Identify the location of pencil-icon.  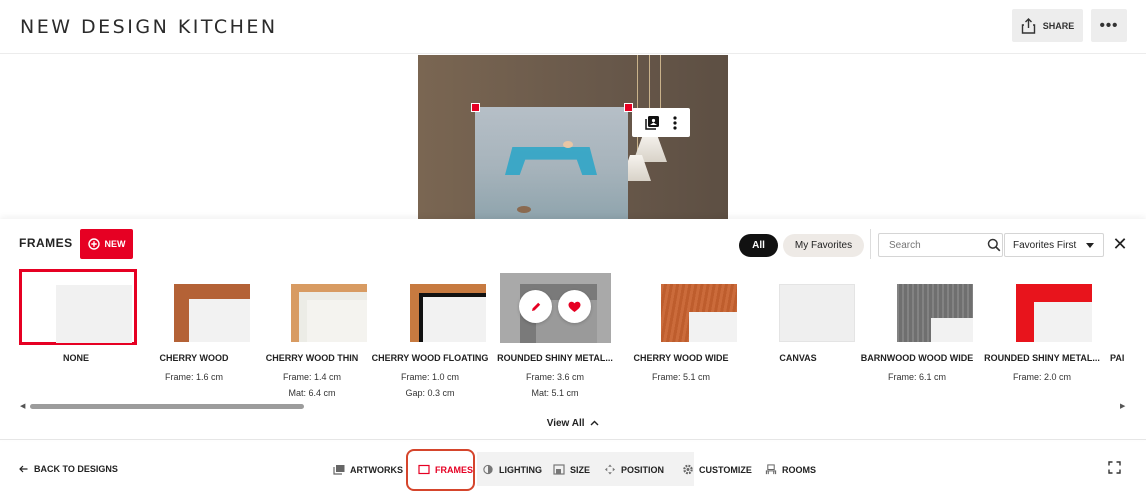
(535, 306).